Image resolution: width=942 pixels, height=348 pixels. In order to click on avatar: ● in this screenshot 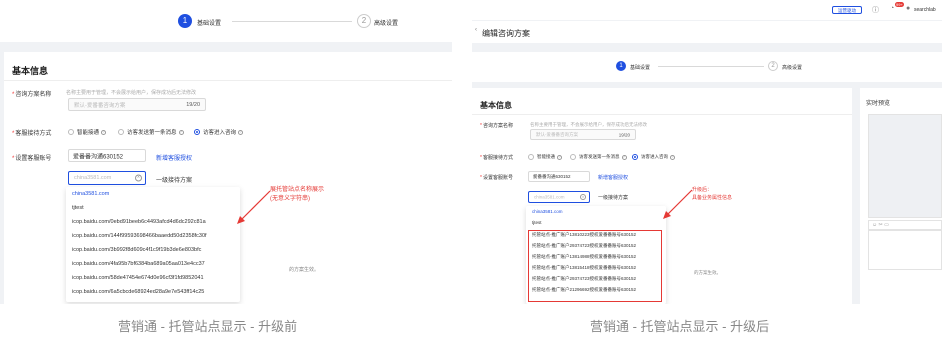, I will do `click(908, 8)`.